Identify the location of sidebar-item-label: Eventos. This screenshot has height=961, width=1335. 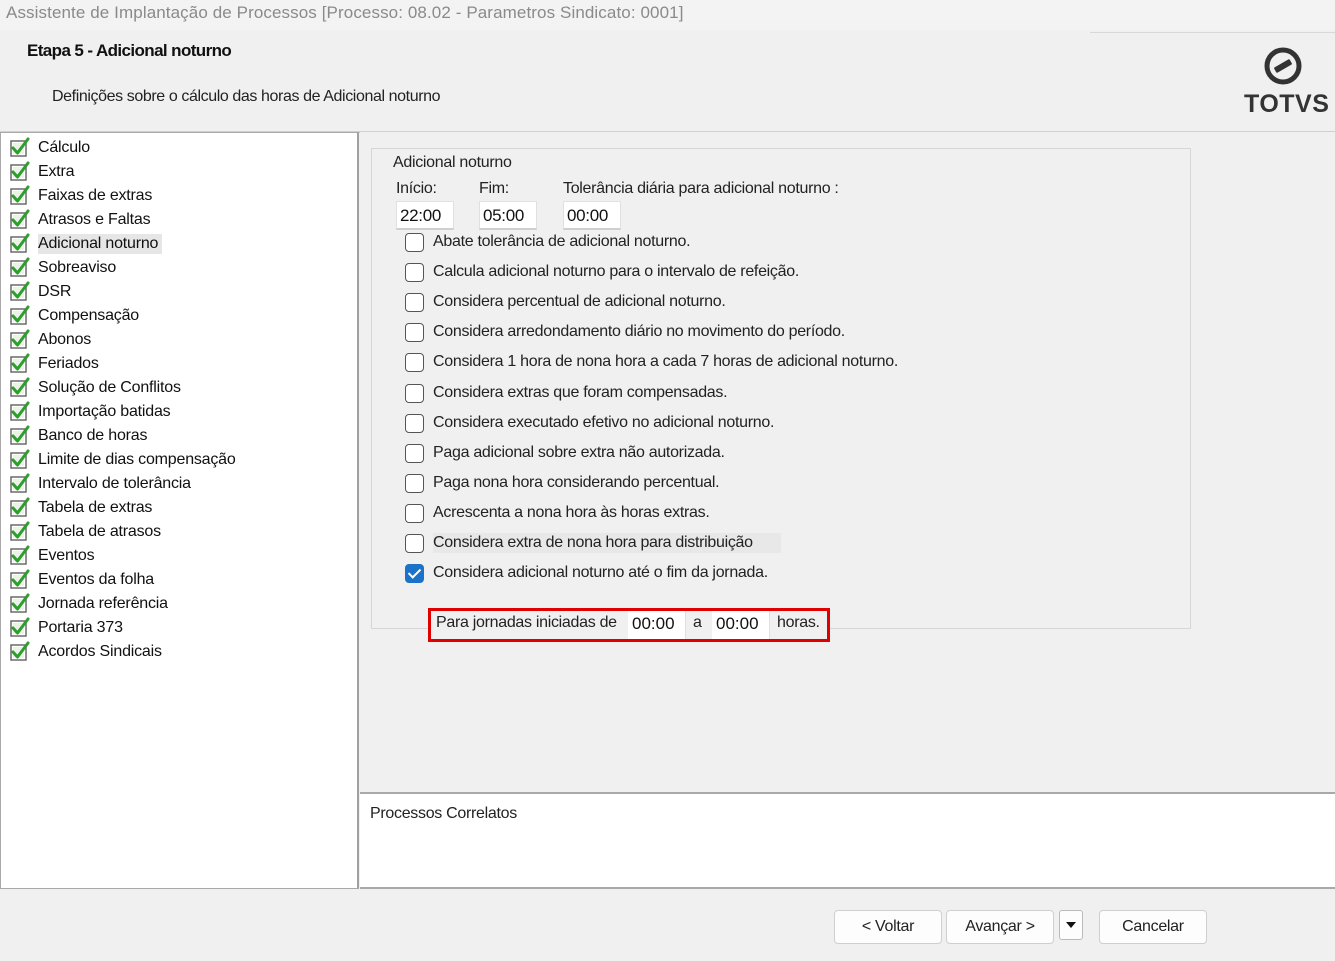
(66, 555).